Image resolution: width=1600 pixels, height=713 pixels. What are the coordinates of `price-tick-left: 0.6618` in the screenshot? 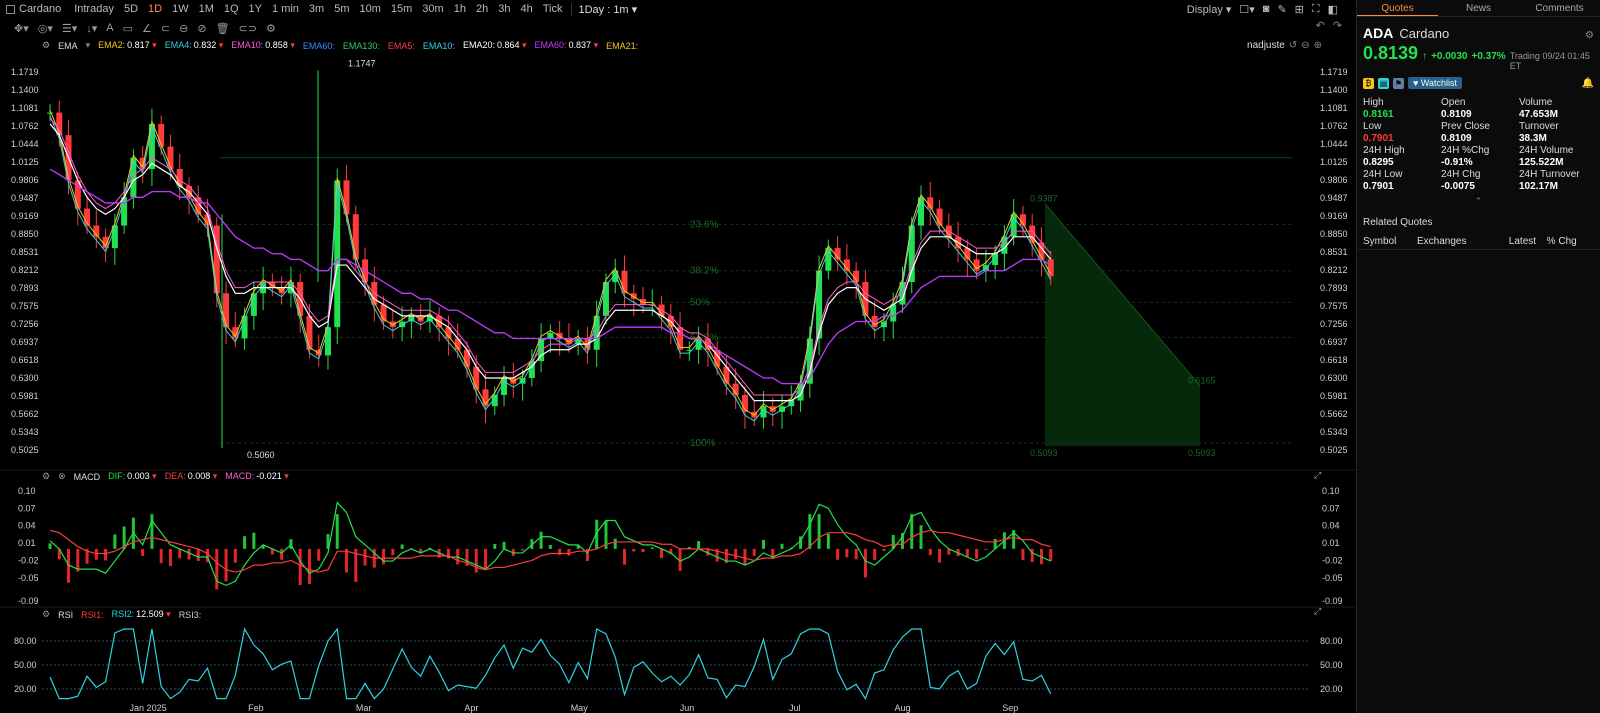 It's located at (25, 360).